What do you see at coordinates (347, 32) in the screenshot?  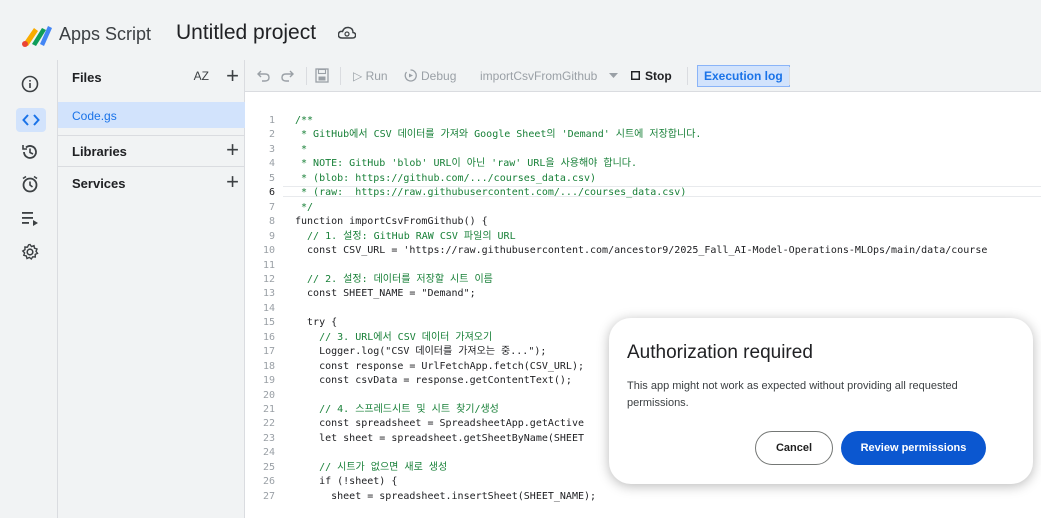 I see `cloud-sync-icon` at bounding box center [347, 32].